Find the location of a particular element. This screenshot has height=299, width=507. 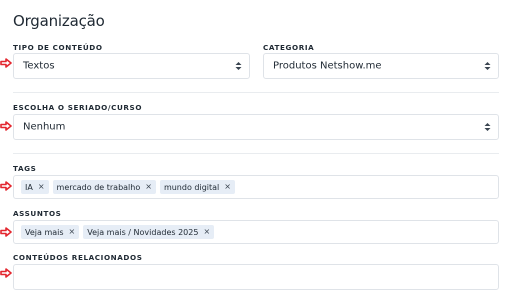

subject-chip: Veja mais × is located at coordinates (50, 232).